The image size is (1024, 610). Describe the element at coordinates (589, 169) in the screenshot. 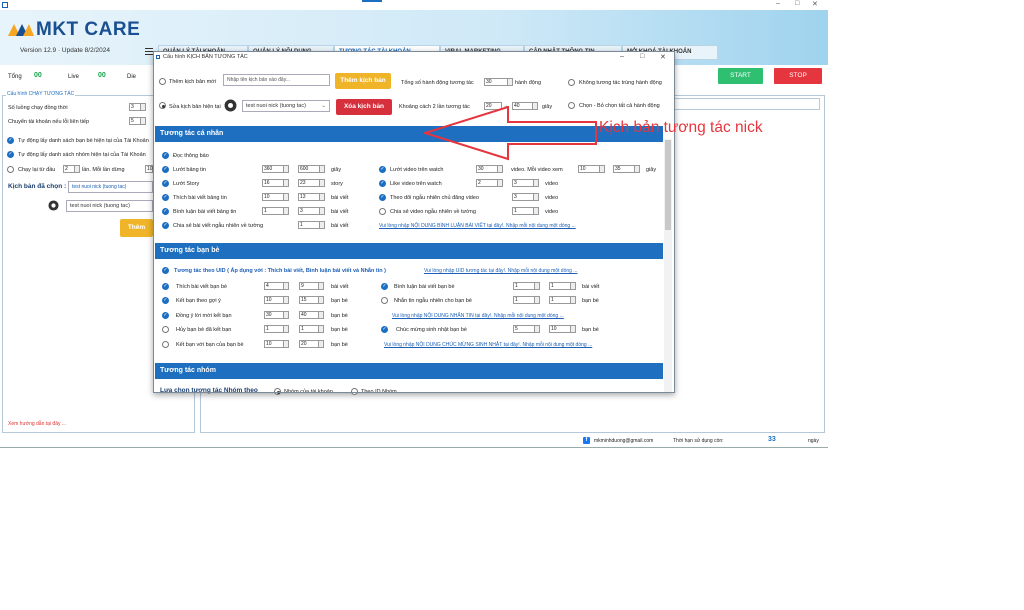

I see `watch-time-min: 10` at that location.